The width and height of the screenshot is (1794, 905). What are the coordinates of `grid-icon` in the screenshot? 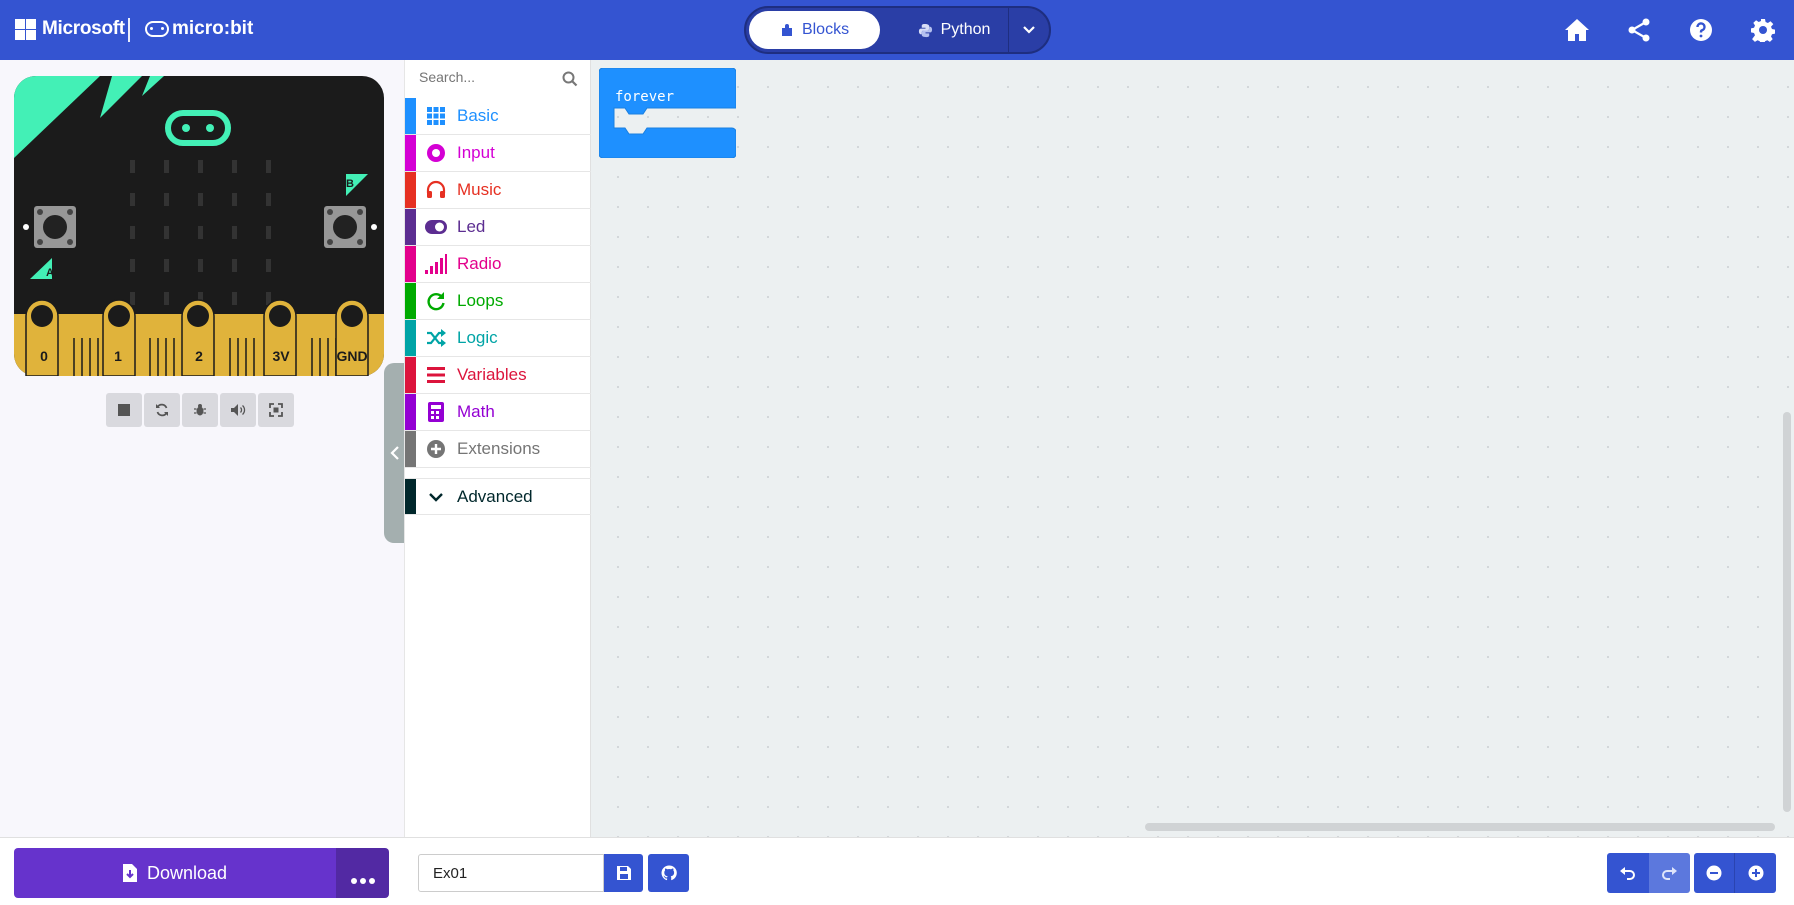 It's located at (436, 116).